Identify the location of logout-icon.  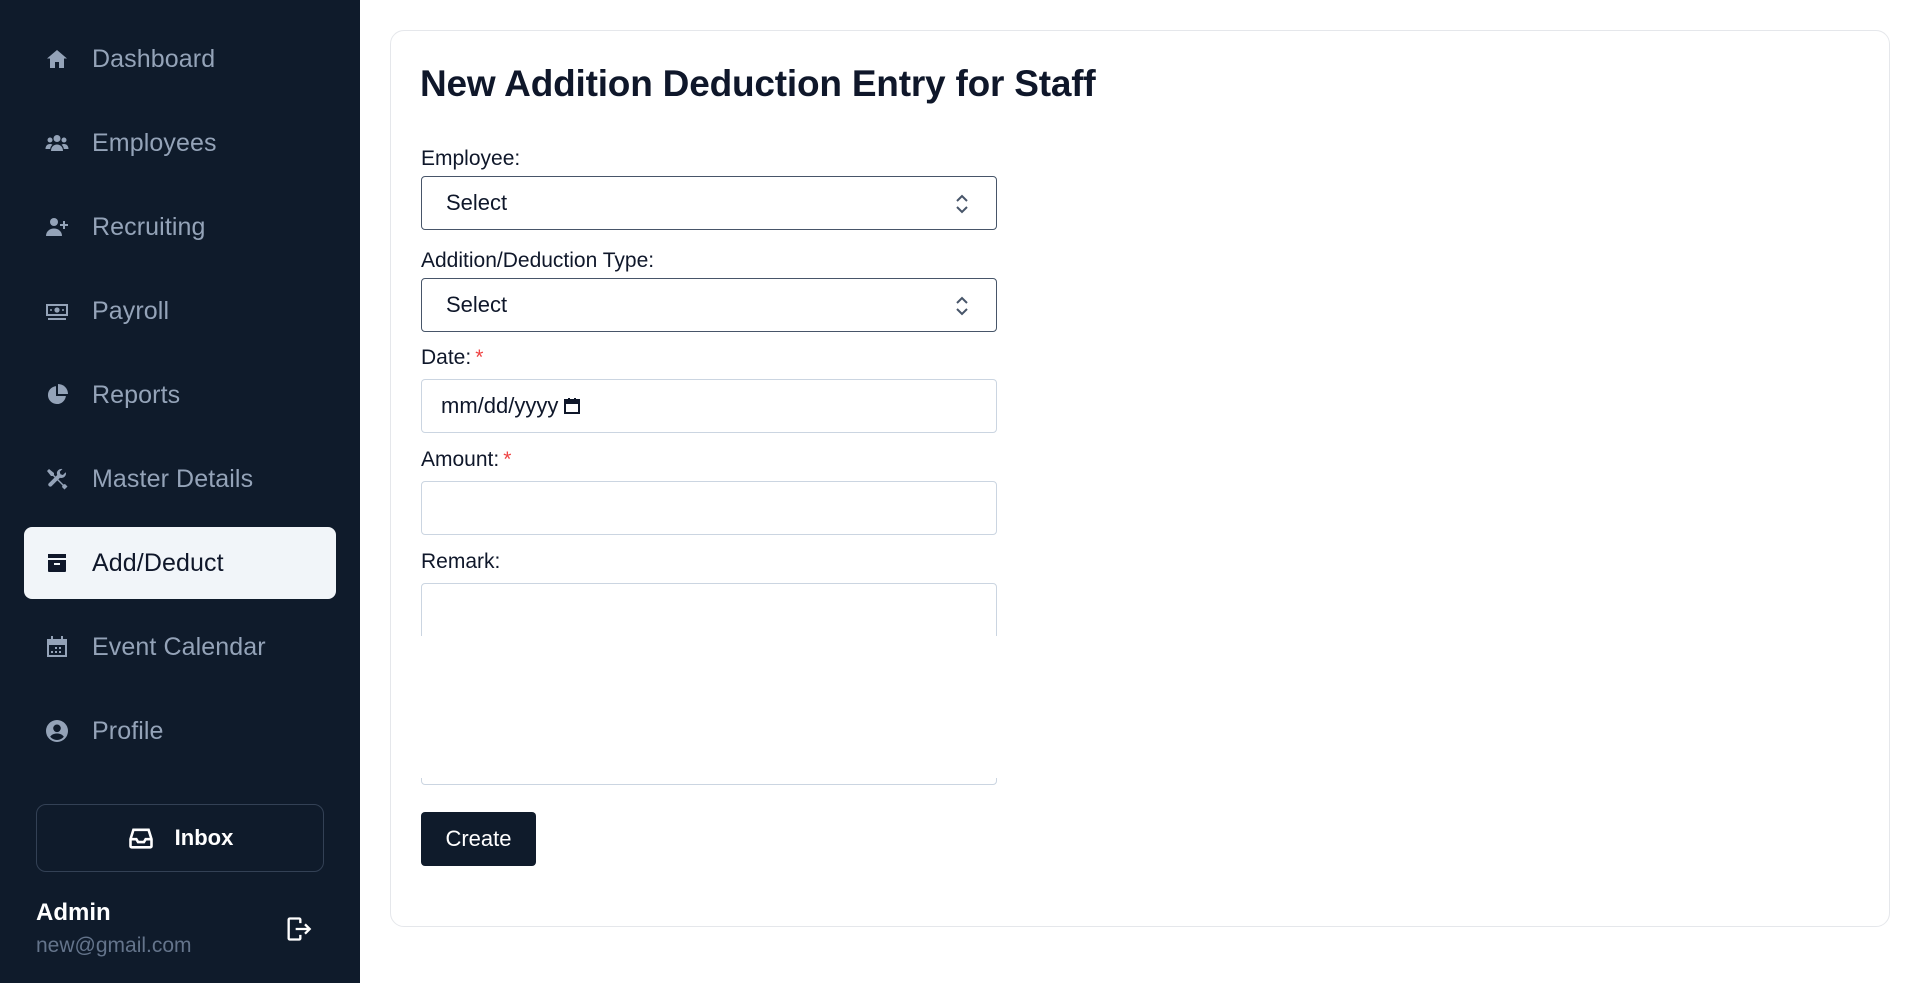
(299, 929).